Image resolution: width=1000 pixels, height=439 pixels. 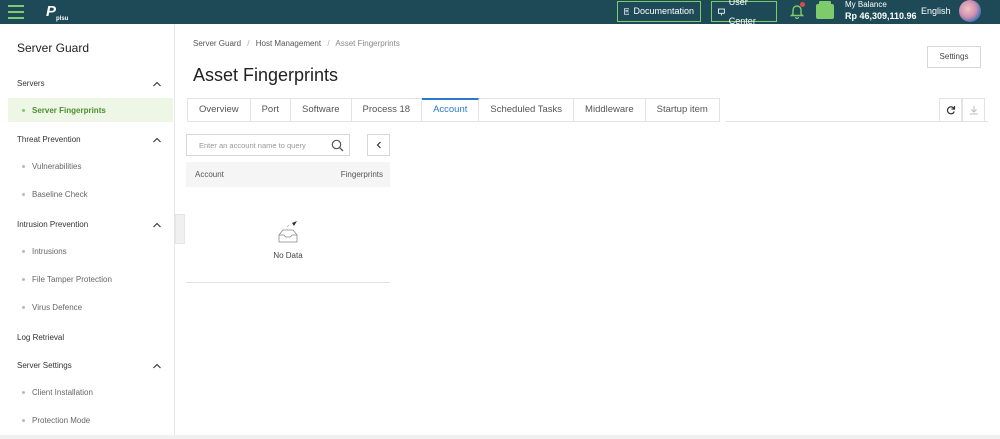 What do you see at coordinates (52, 224) in the screenshot?
I see `sidebar-group-intrusion-prevention: Intrusion Prevention` at bounding box center [52, 224].